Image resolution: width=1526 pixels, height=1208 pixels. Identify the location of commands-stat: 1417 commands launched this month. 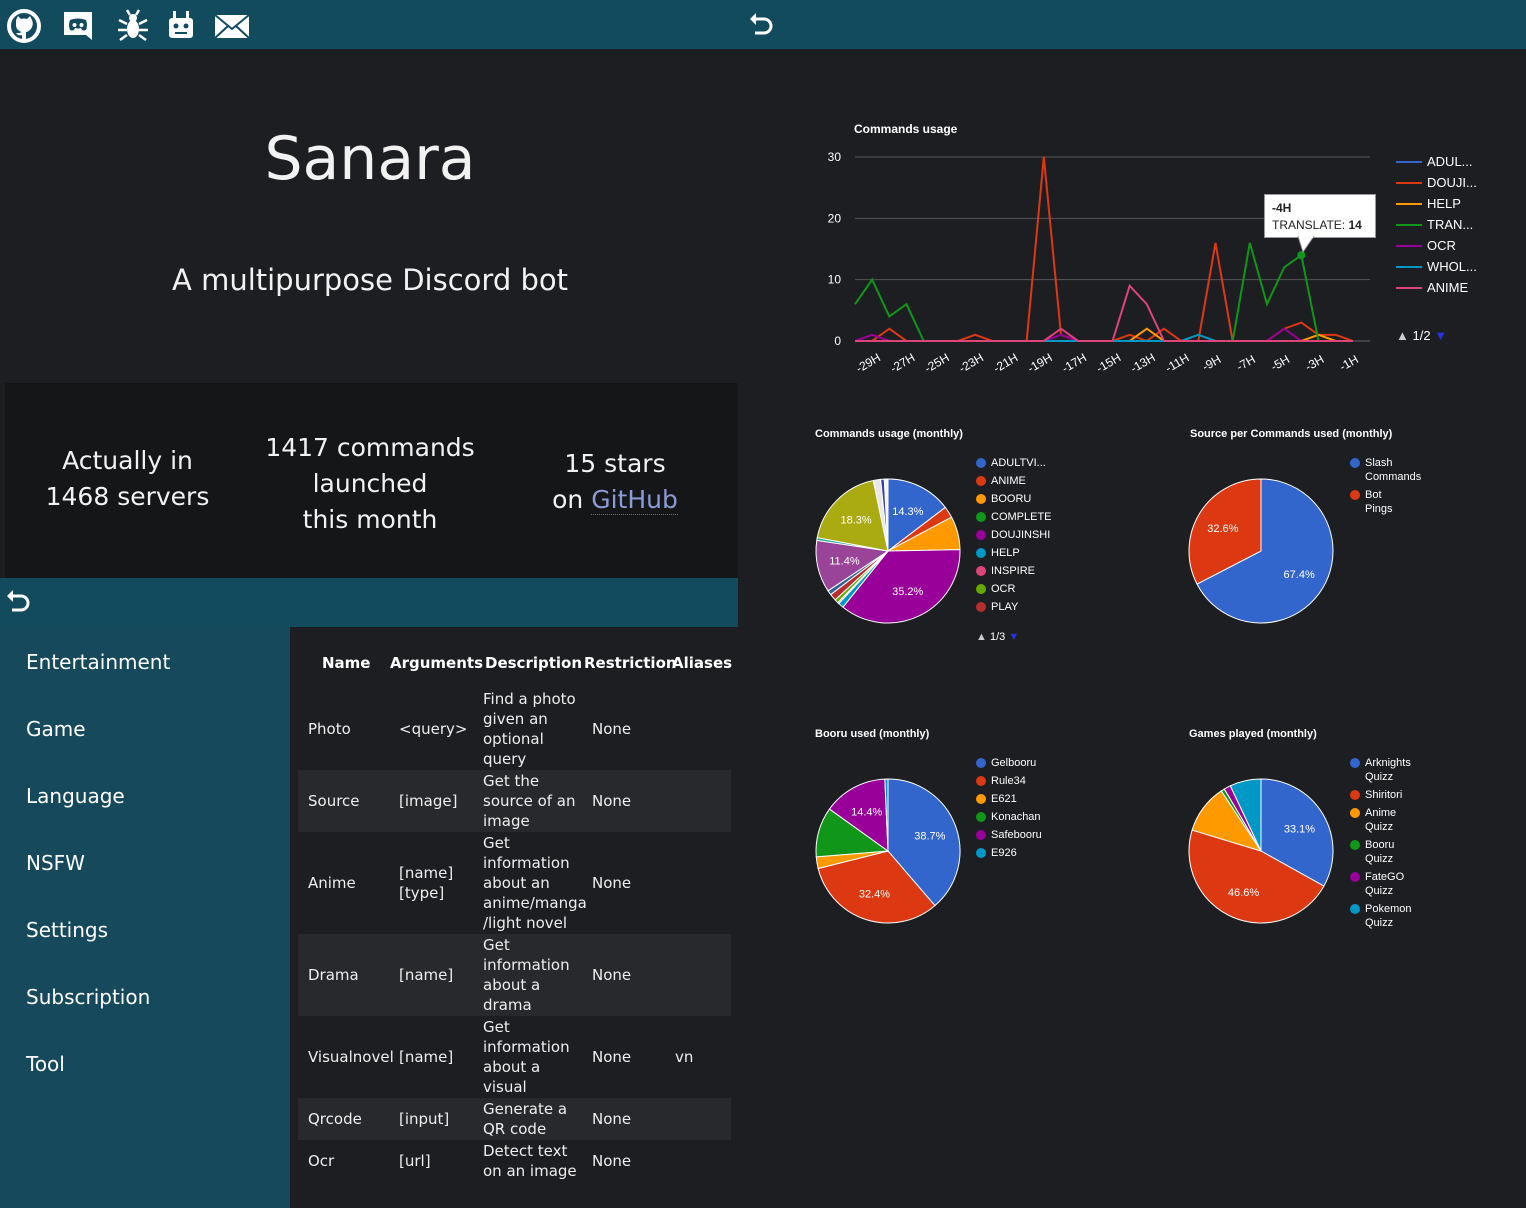
(370, 484).